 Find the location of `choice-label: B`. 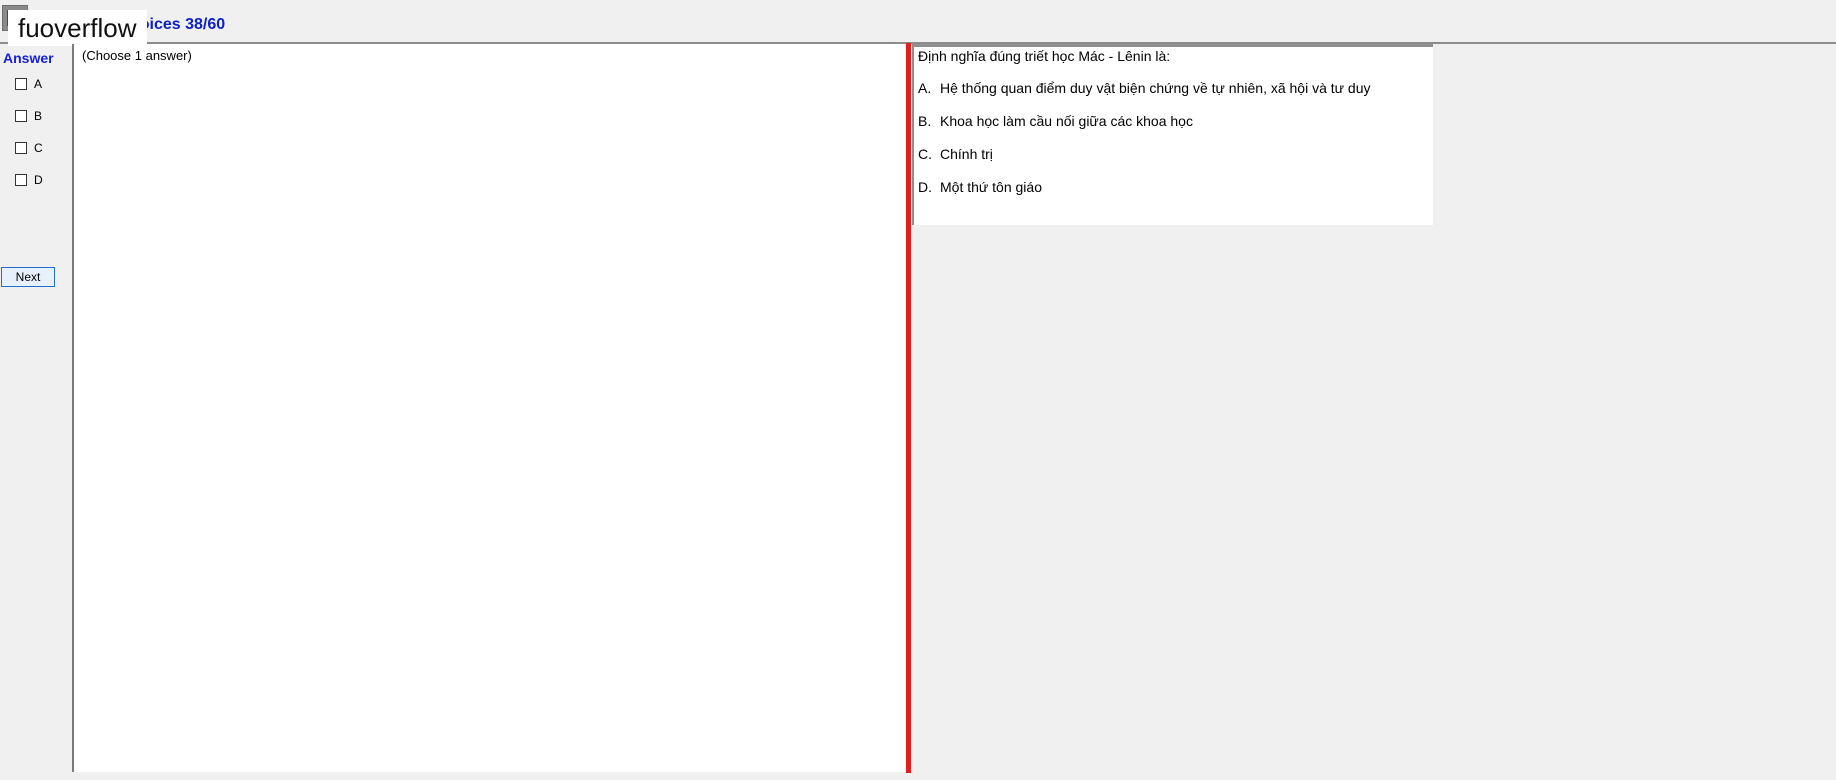

choice-label: B is located at coordinates (38, 116).